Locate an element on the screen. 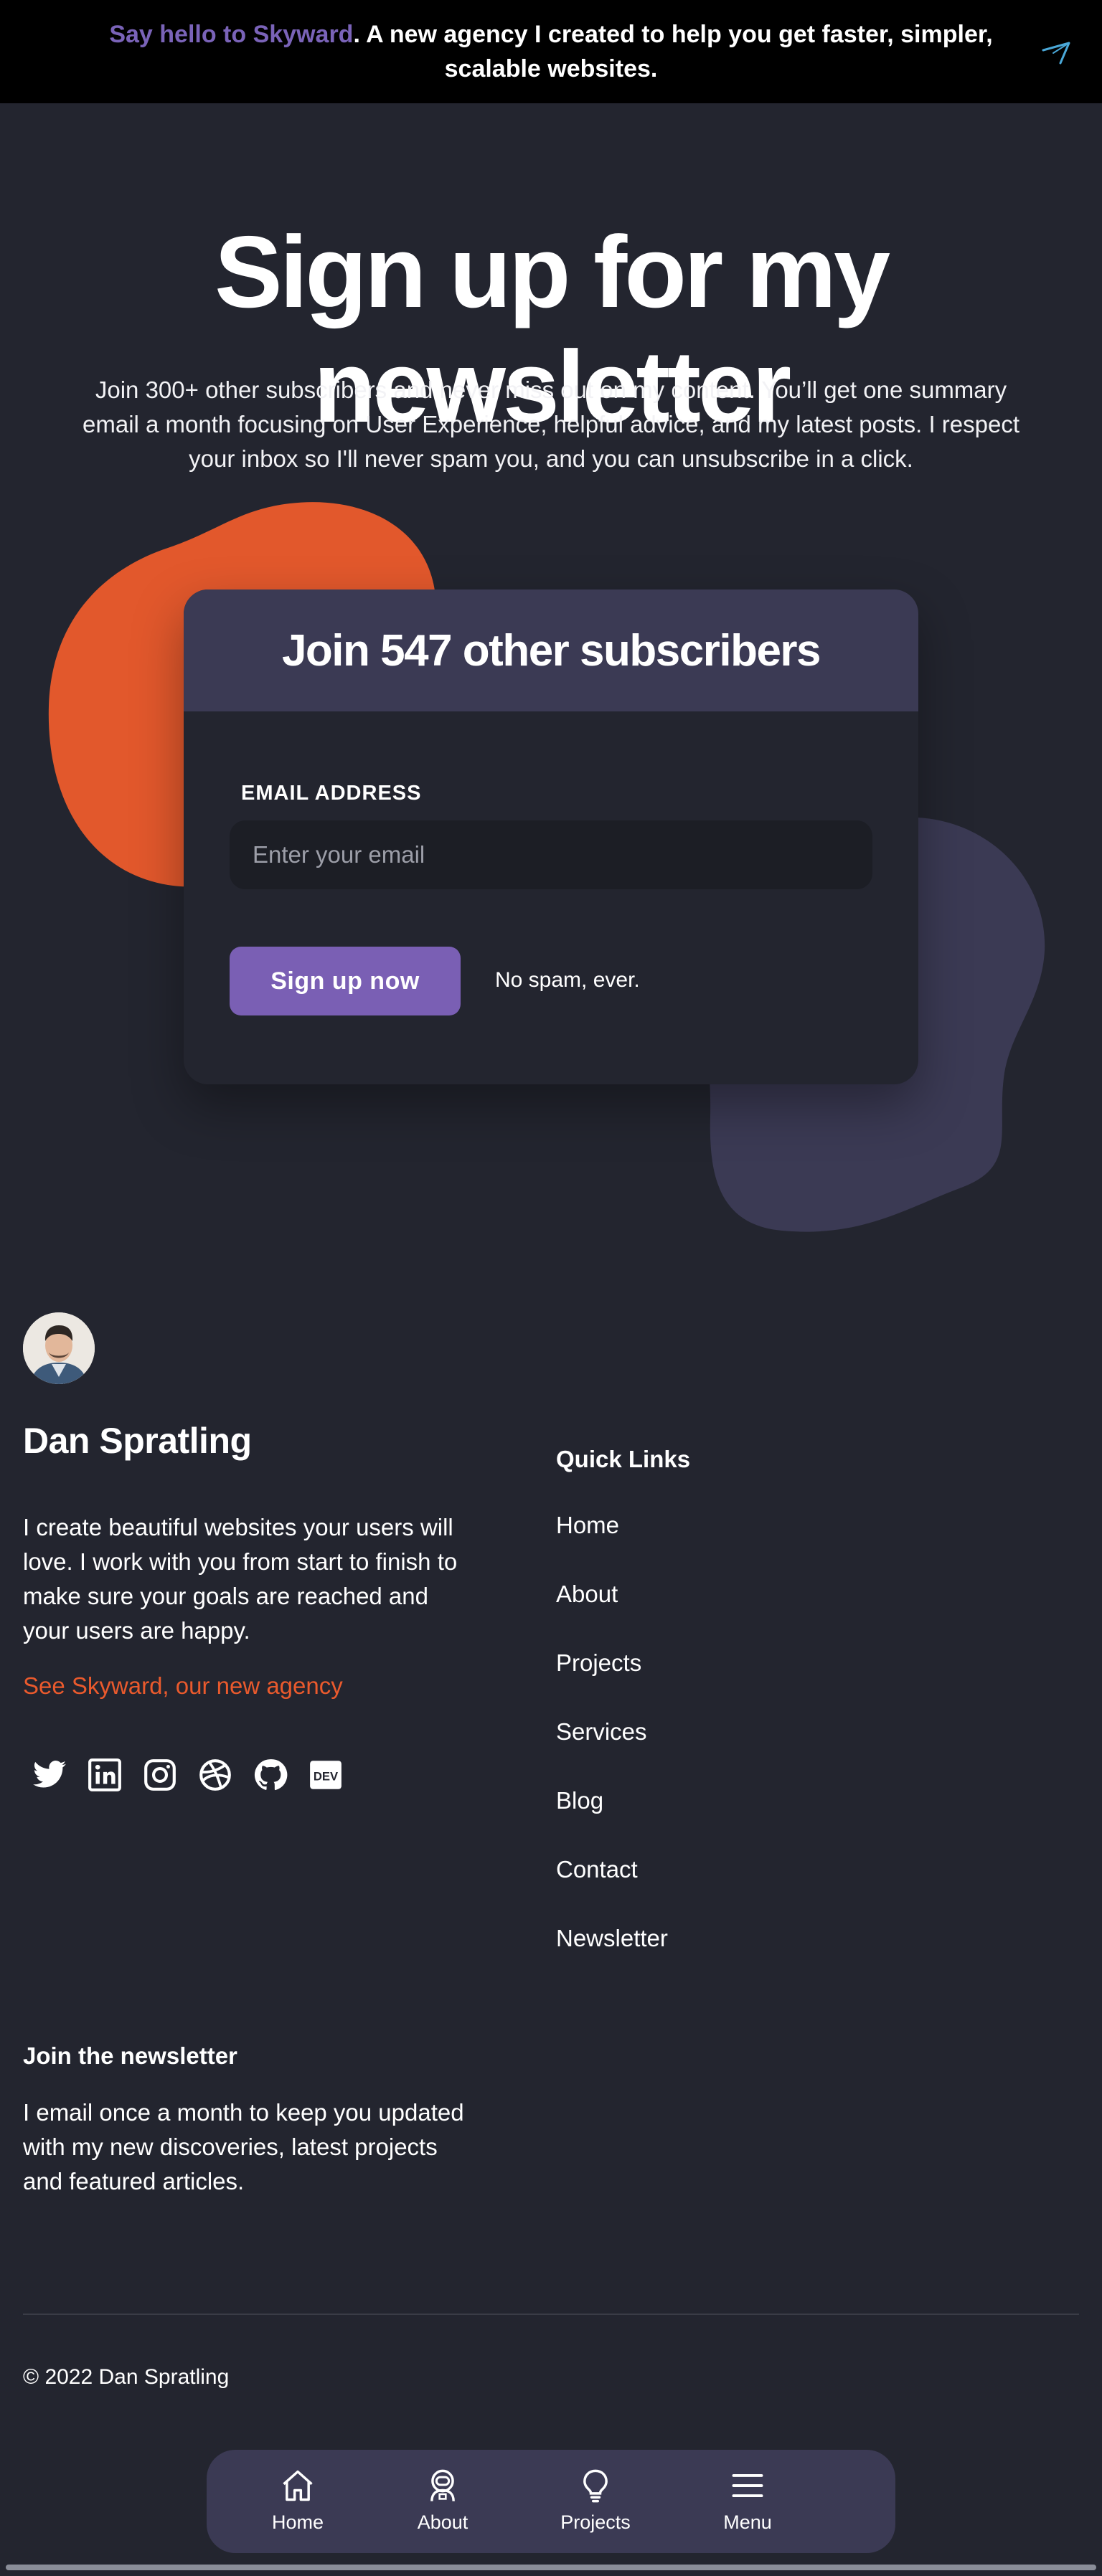  home-icon is located at coordinates (298, 2485).